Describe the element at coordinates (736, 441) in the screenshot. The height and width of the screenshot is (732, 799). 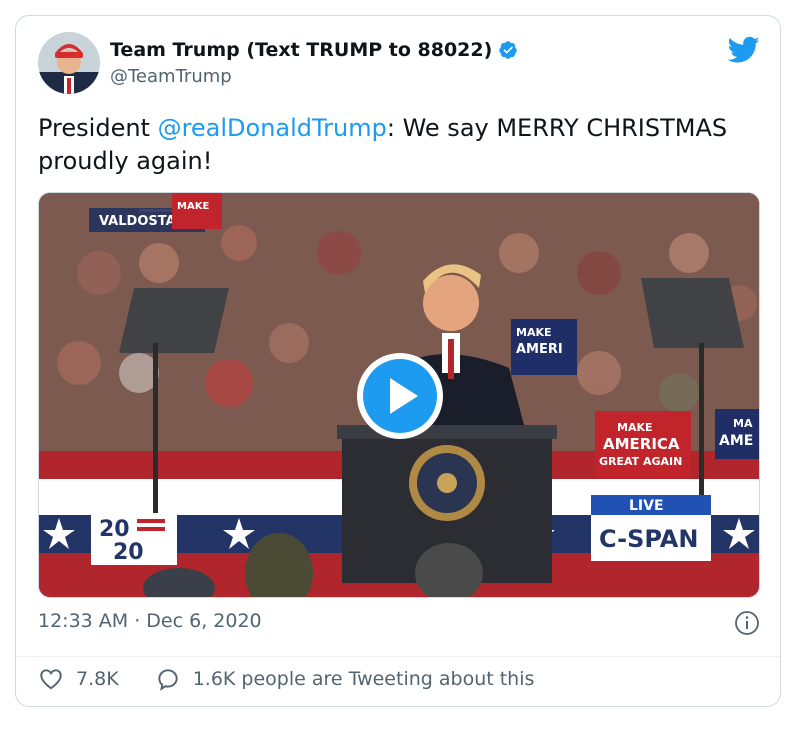
I see `sign-far-right-line2: AME` at that location.